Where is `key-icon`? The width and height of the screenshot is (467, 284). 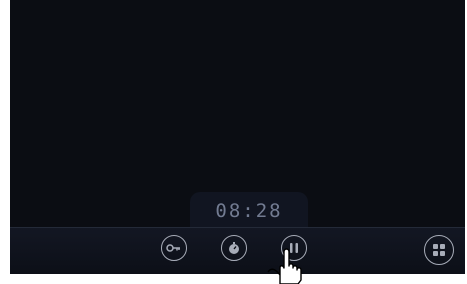
key-icon is located at coordinates (173, 248).